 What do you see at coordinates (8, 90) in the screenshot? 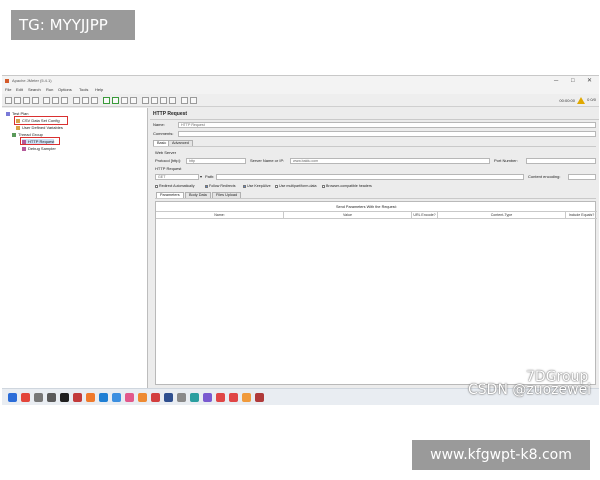
I see `menu-file: File` at bounding box center [8, 90].